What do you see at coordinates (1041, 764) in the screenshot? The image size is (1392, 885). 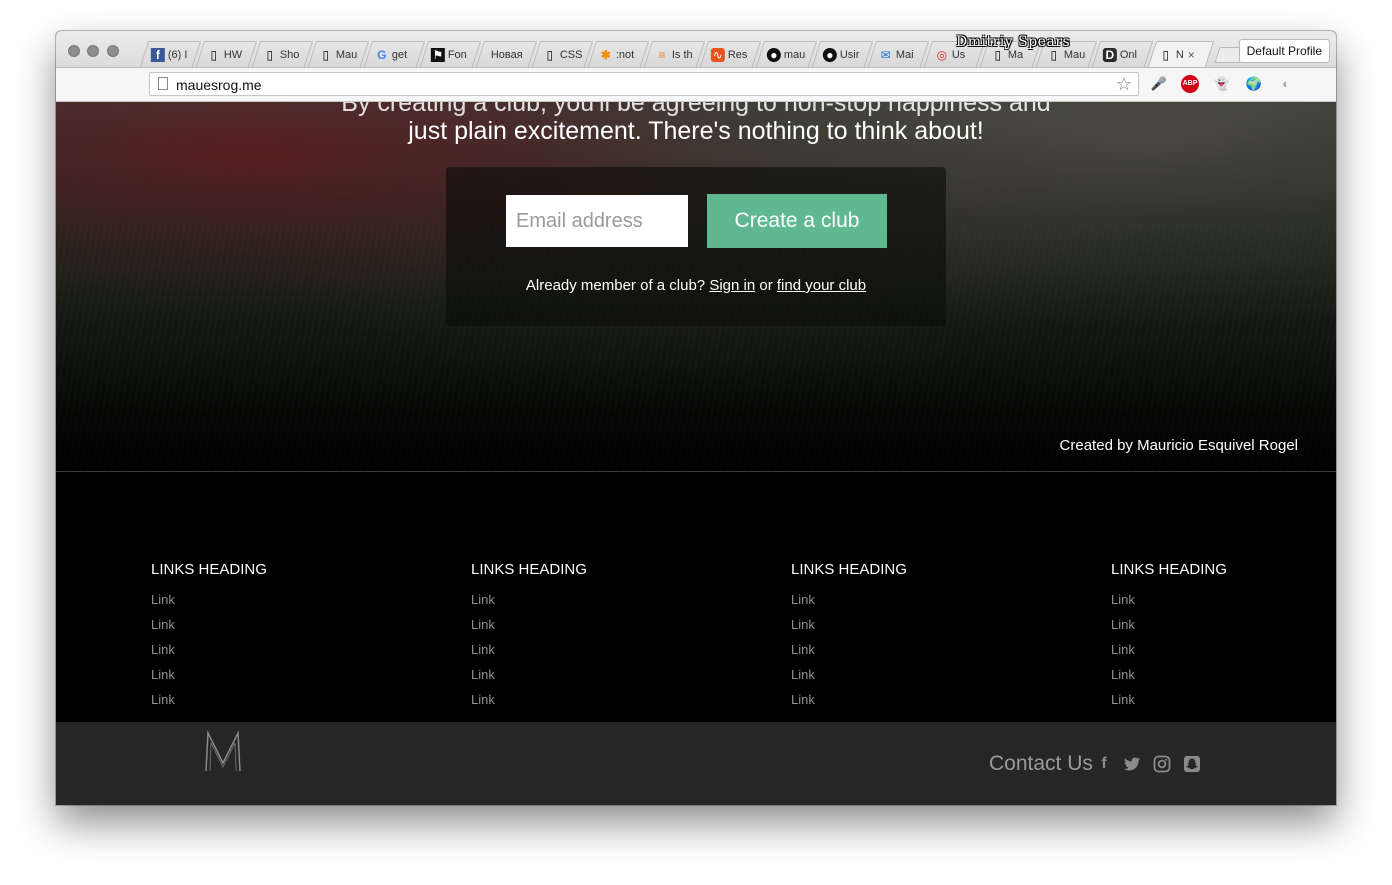 I see `contact-us: Contact Us` at bounding box center [1041, 764].